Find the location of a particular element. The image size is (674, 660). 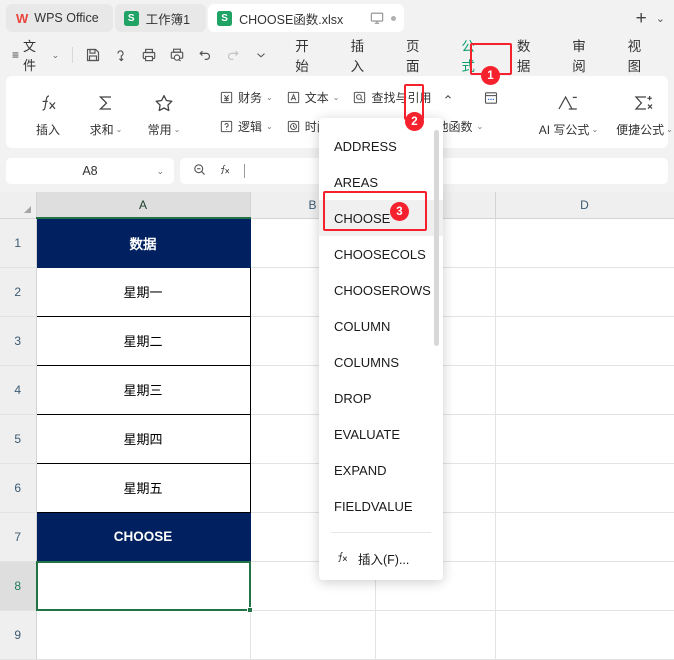

new-tab-button: + is located at coordinates (641, 18).